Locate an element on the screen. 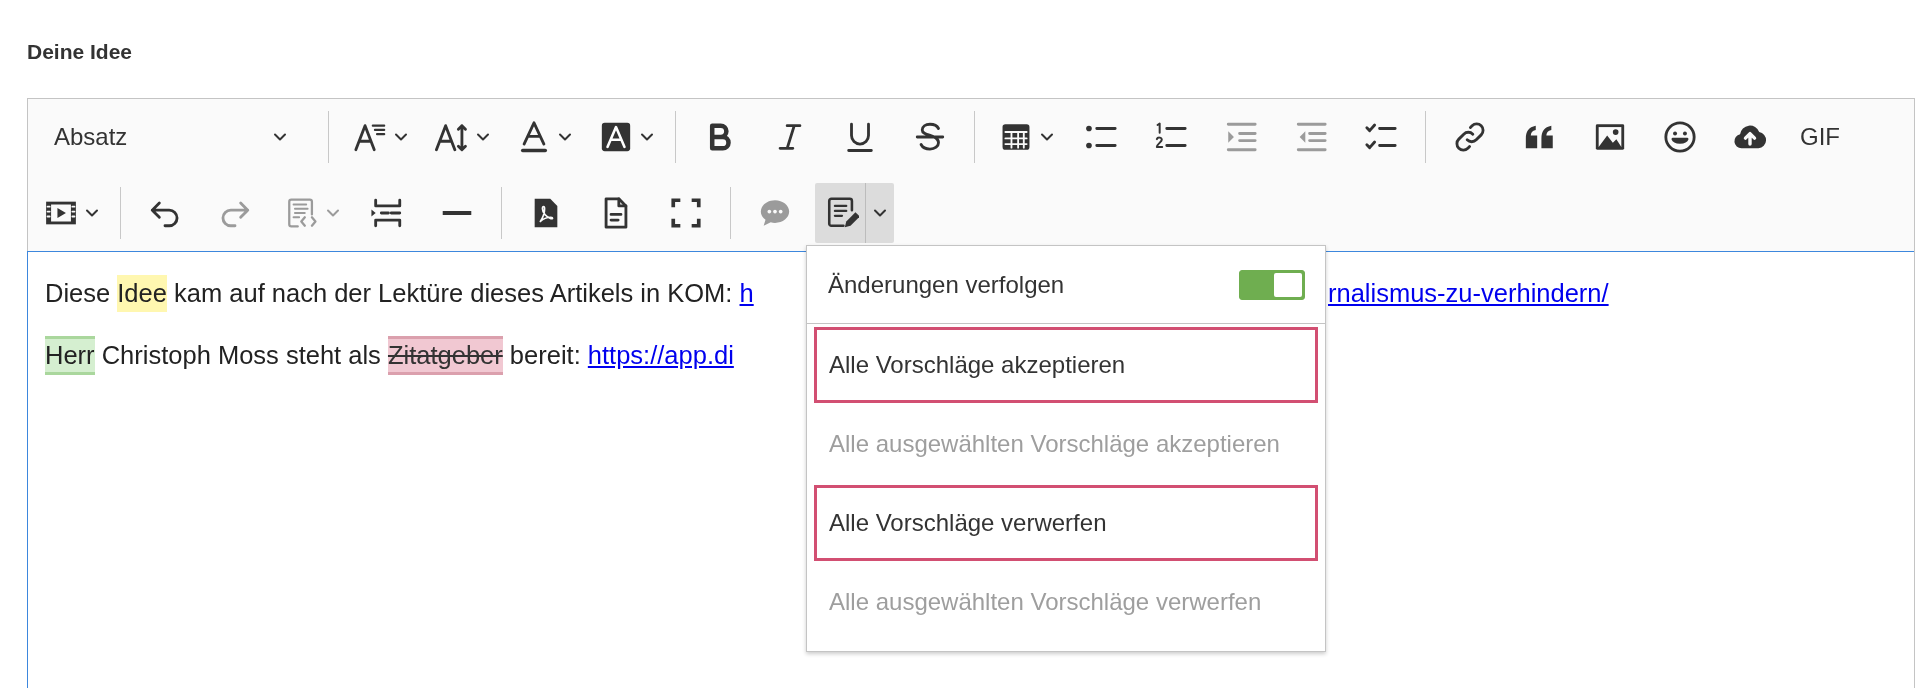 The height and width of the screenshot is (688, 1928). track-changes-button is located at coordinates (854, 213).